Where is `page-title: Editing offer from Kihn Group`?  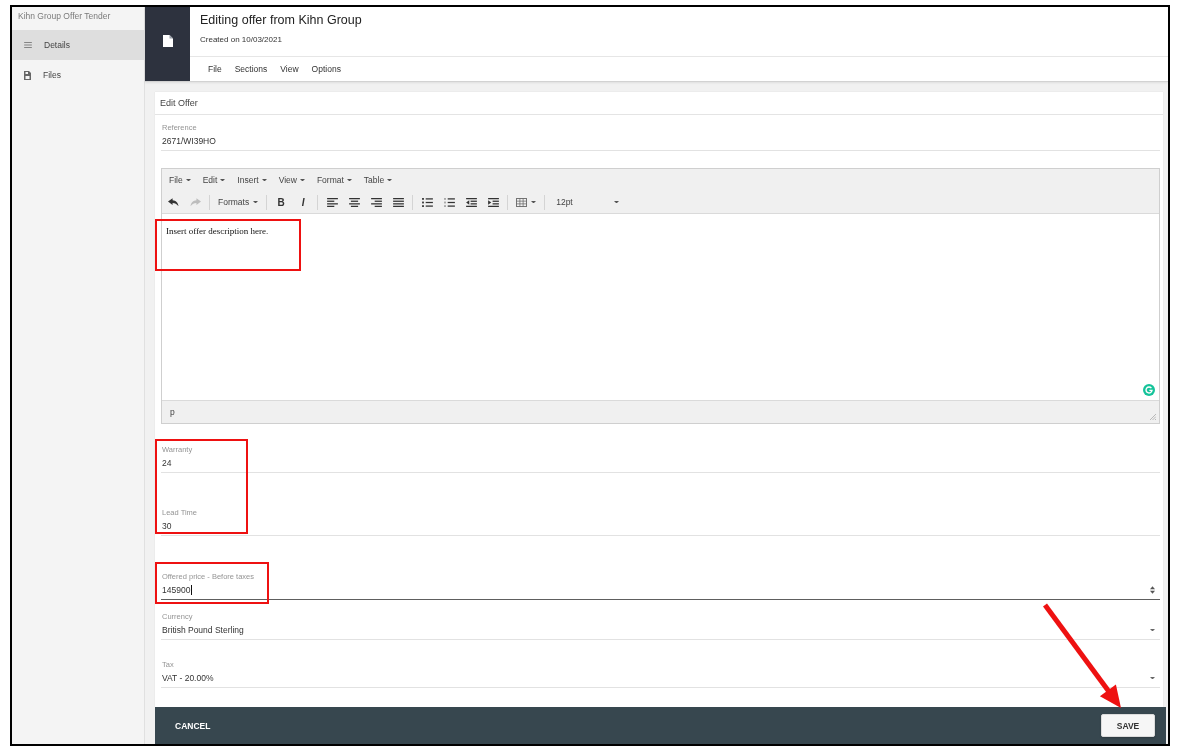 page-title: Editing offer from Kihn Group is located at coordinates (281, 20).